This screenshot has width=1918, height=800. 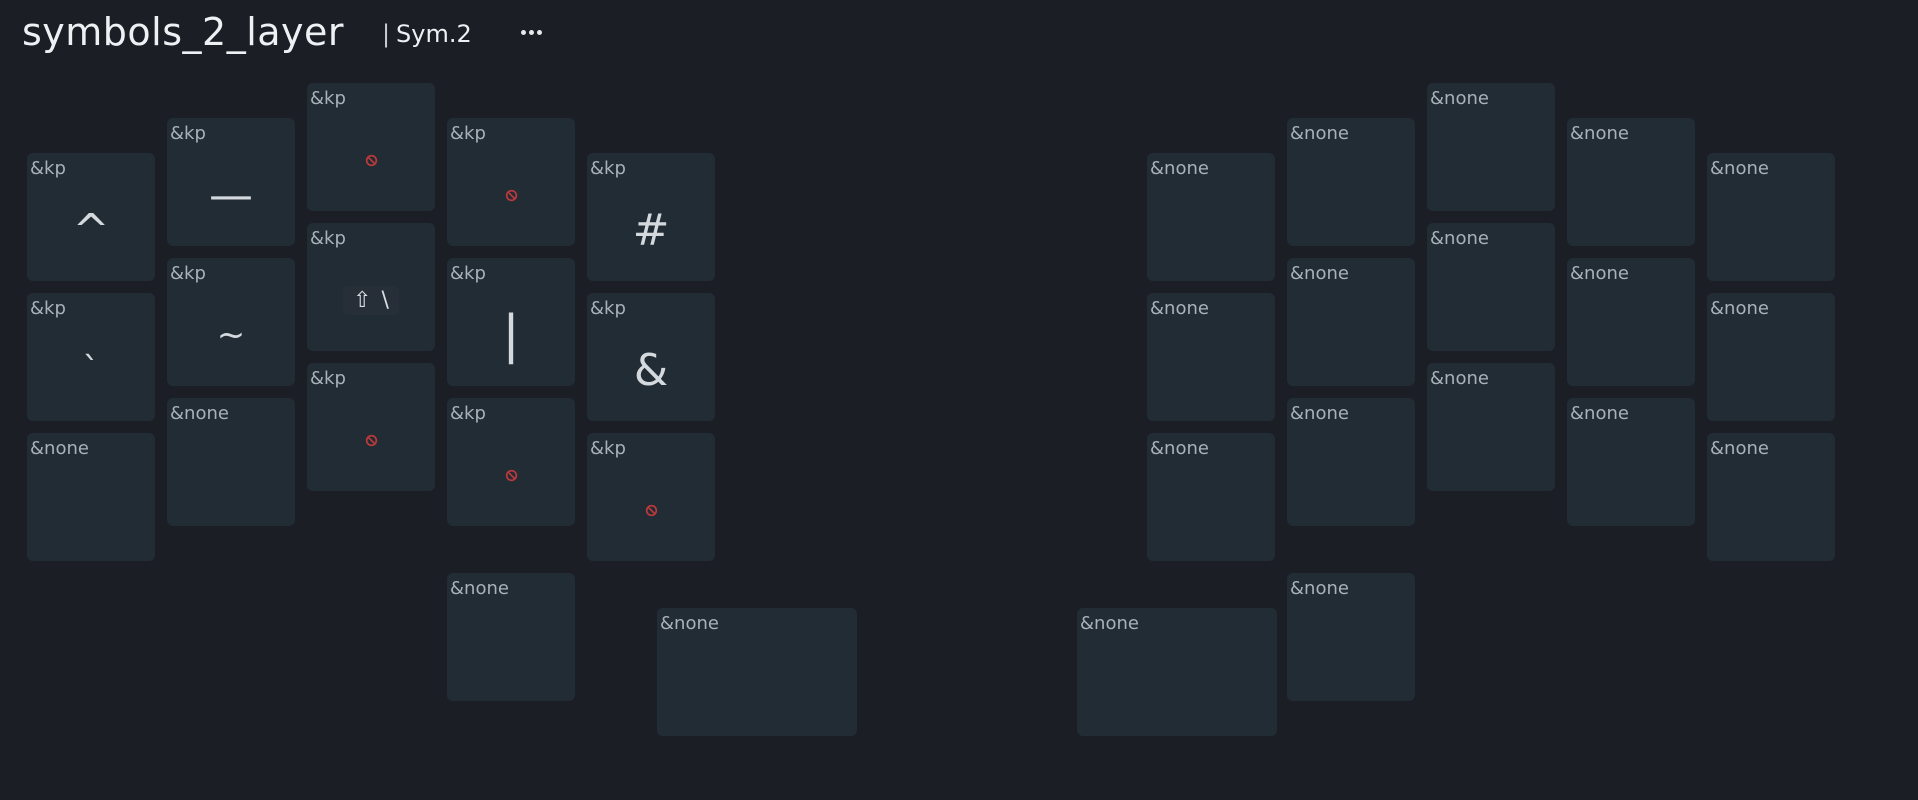 I want to click on key-R1: &none, so click(x=1351, y=182).